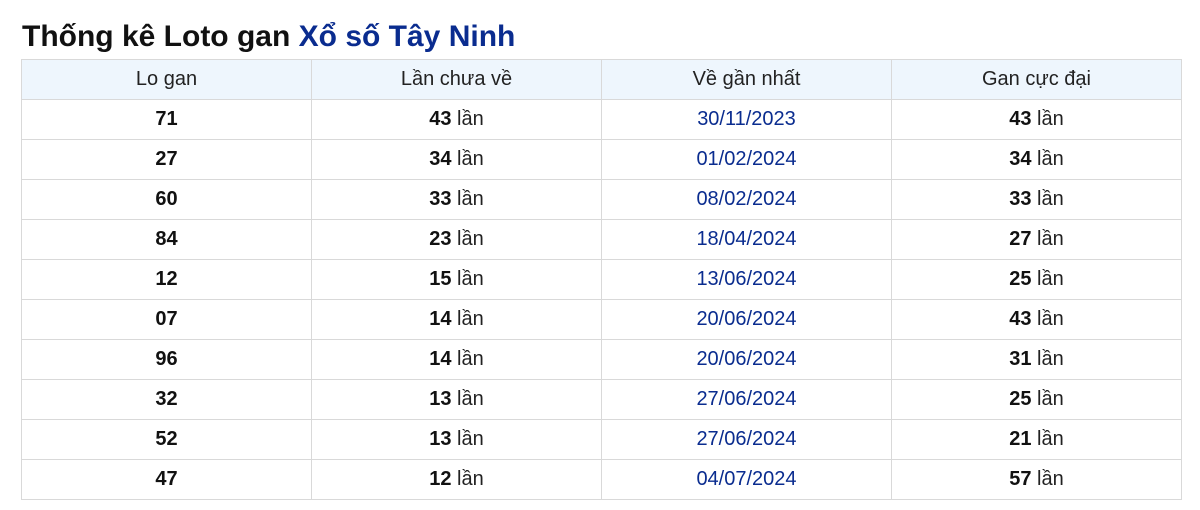  Describe the element at coordinates (166, 199) in the screenshot. I see `cell-lo-gan: 60` at that location.